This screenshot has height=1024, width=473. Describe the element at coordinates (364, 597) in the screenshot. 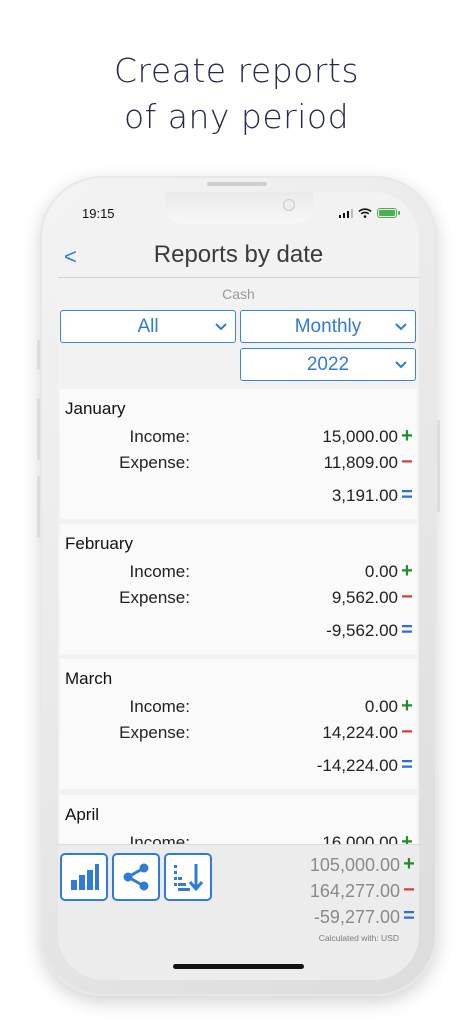

I see `expense-value: 9,562.00` at that location.